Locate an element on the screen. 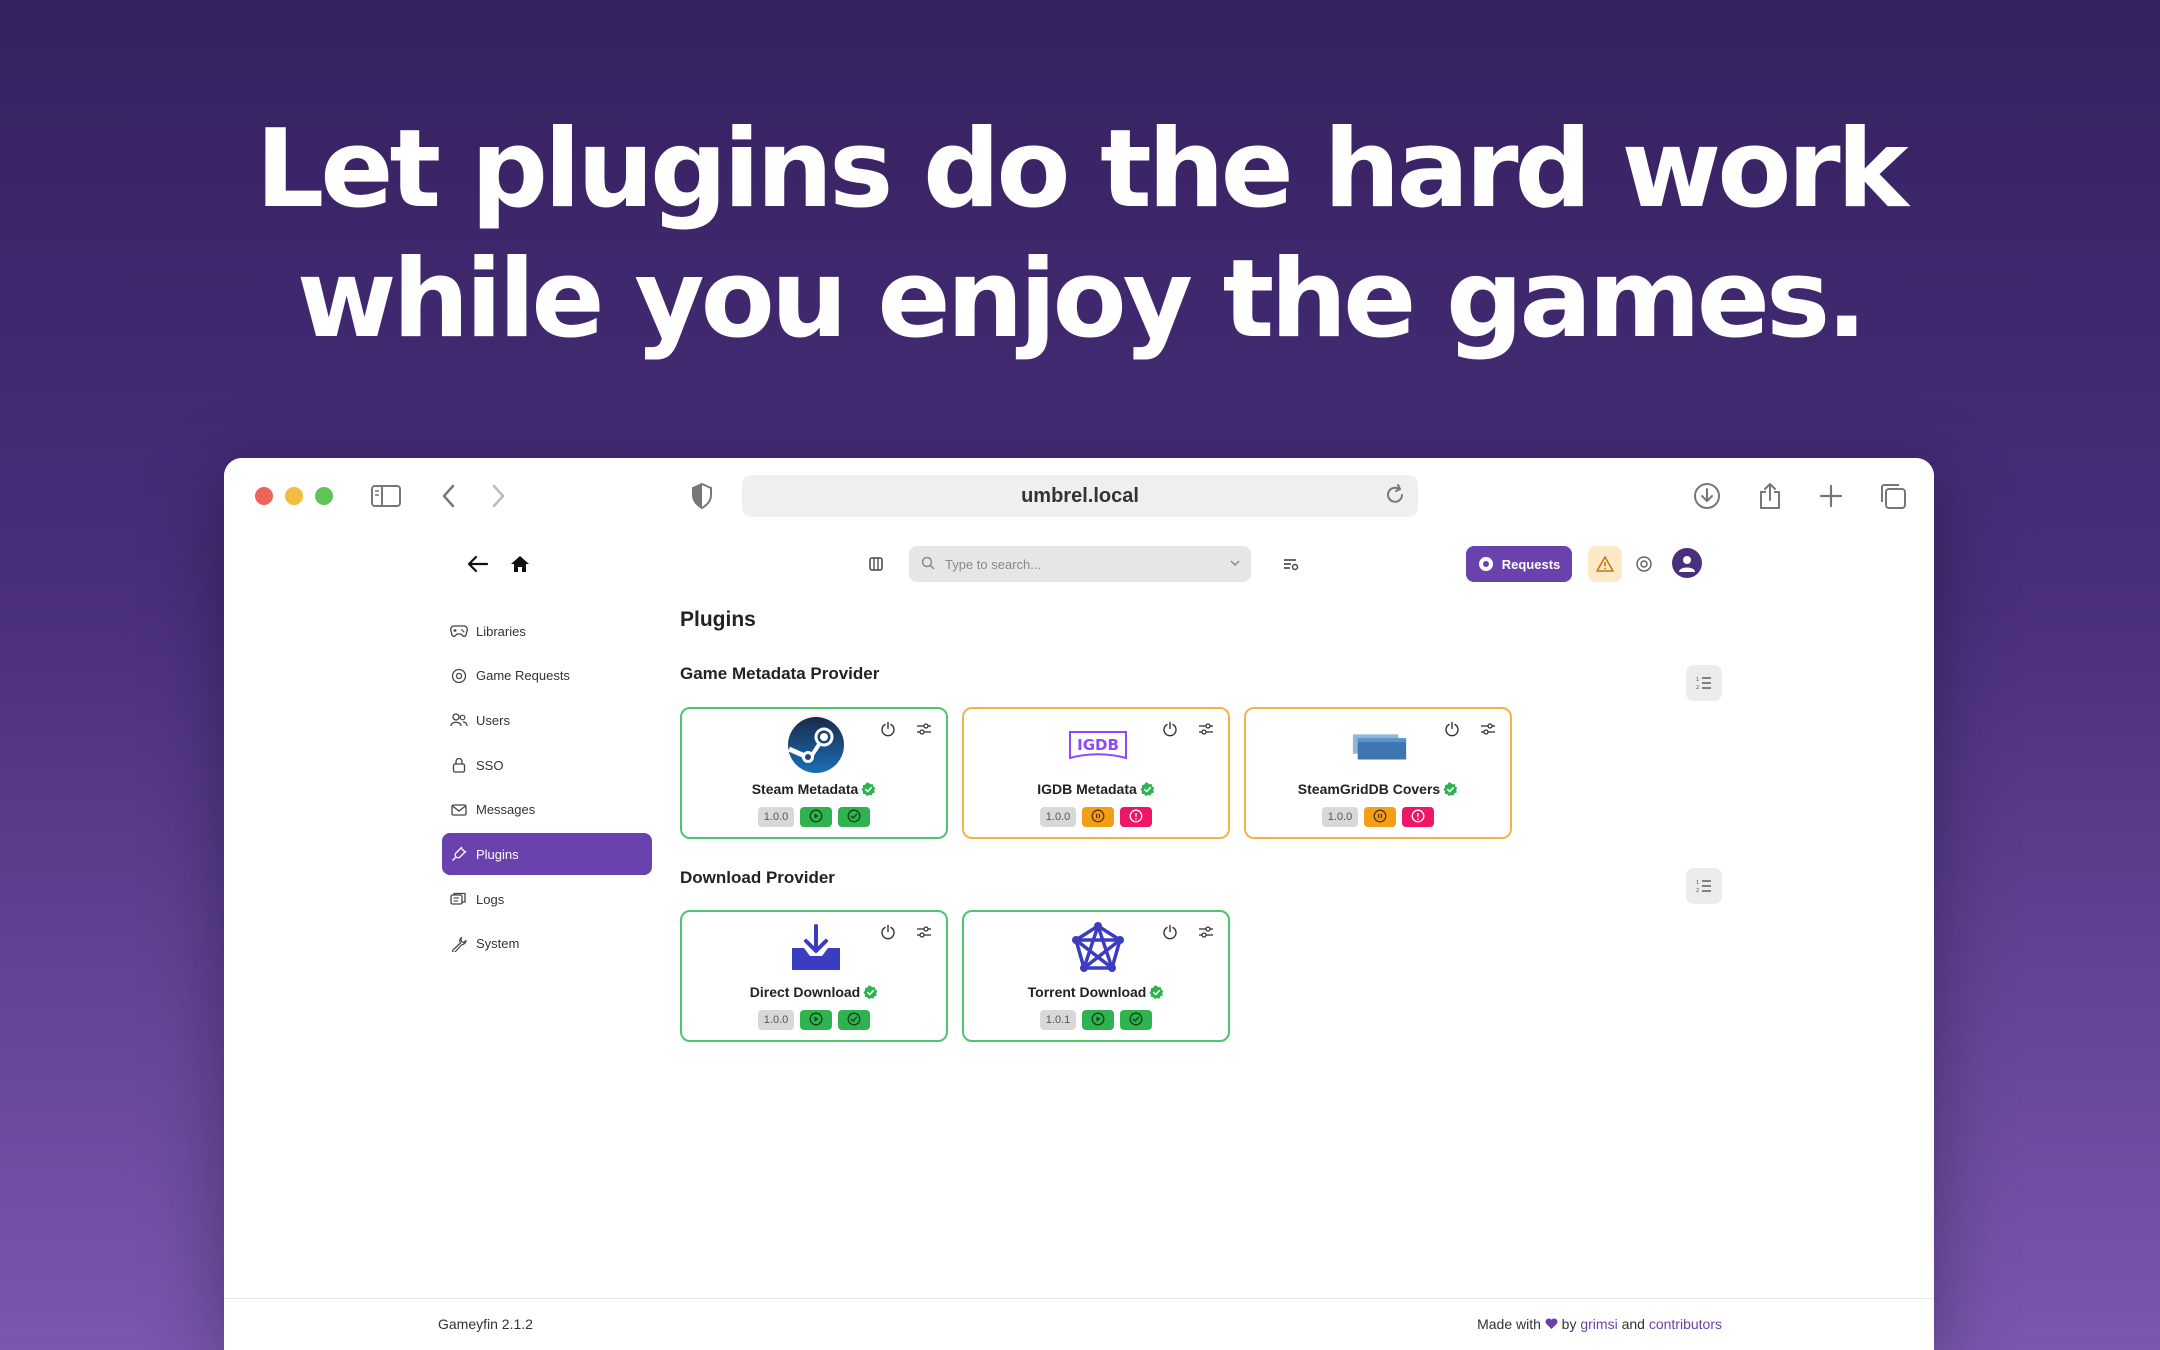  section-title-metadata: Game Metadata Provider is located at coordinates (780, 673).